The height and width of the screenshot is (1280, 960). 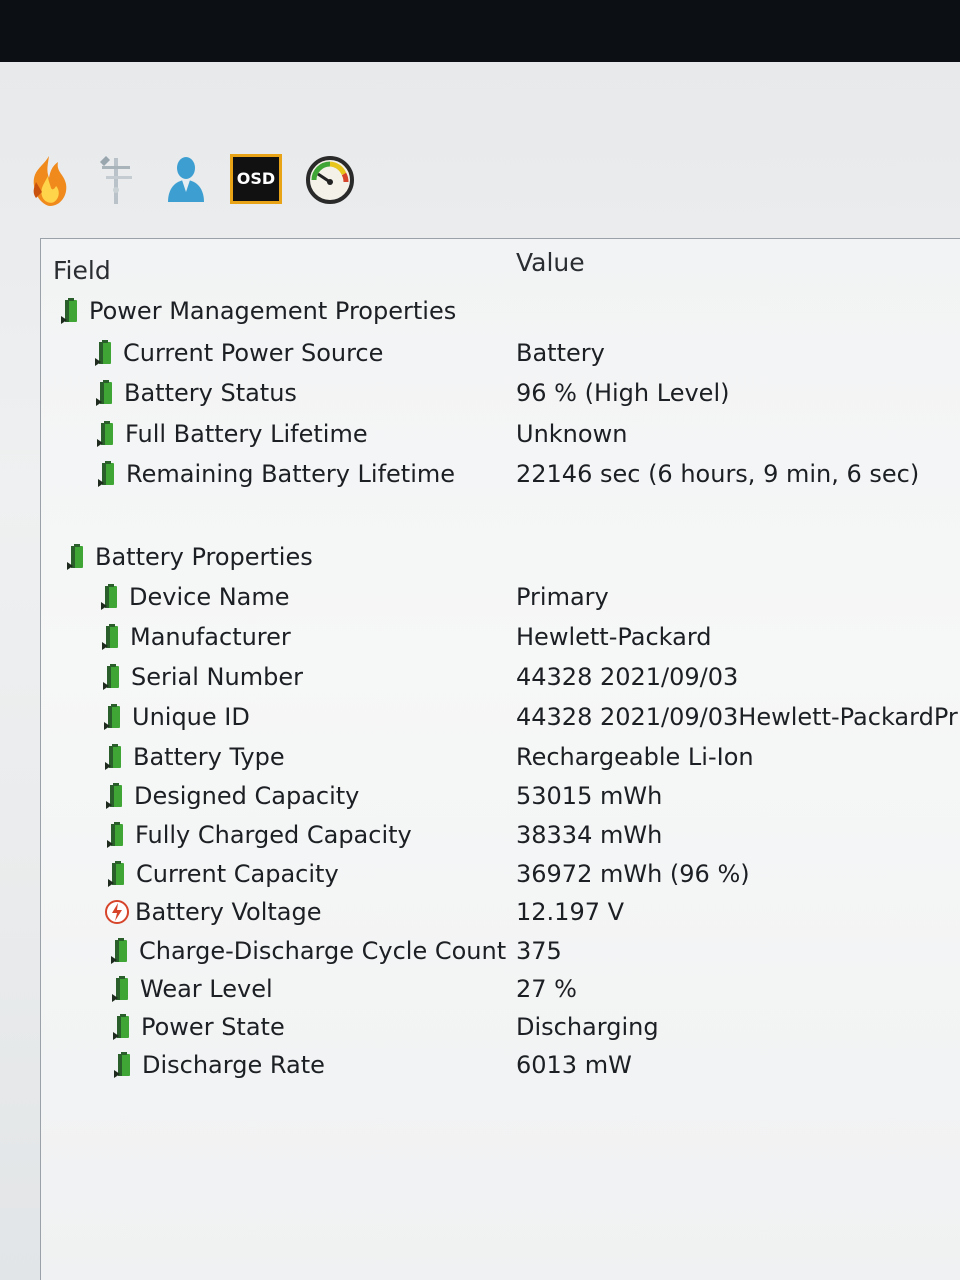 I want to click on toolbar: OSD, so click(x=224, y=182).